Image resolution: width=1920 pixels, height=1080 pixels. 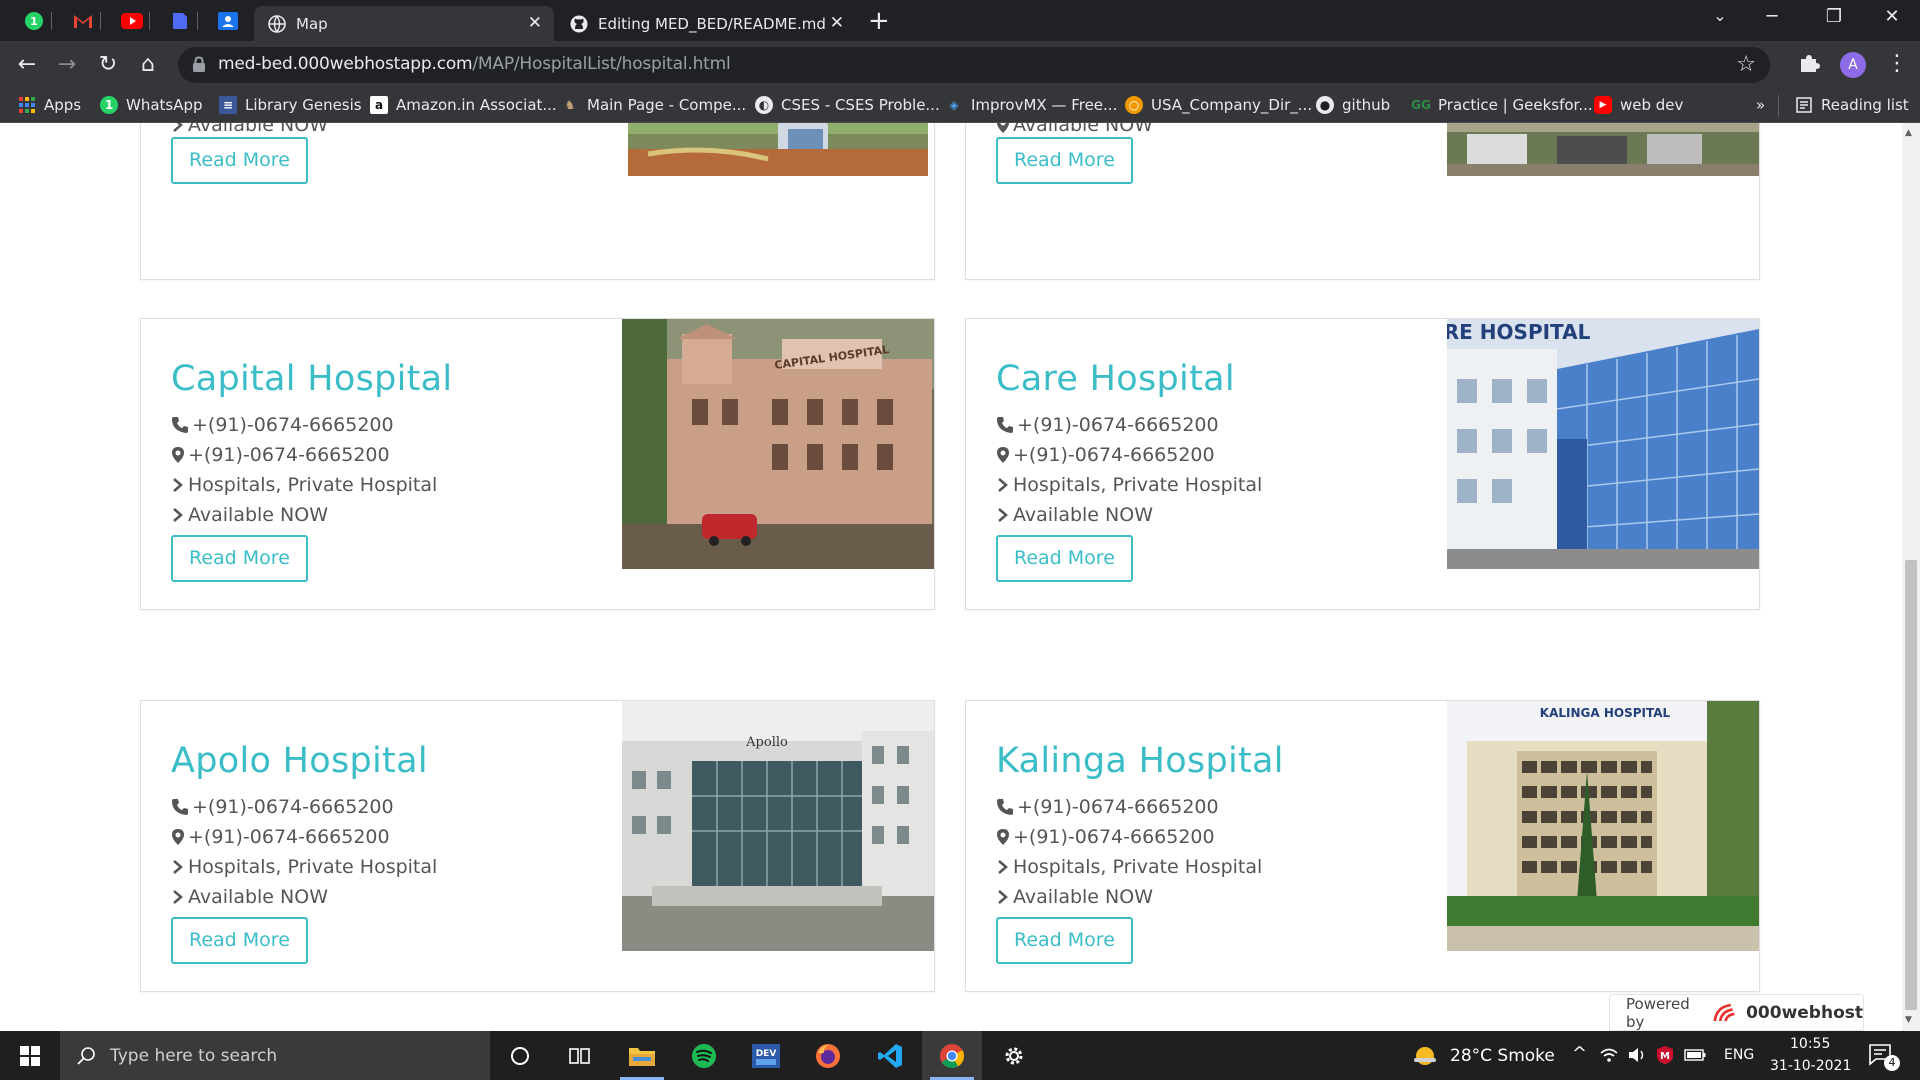 What do you see at coordinates (1810, 1066) in the screenshot?
I see `clock-date: 31-10-2021` at bounding box center [1810, 1066].